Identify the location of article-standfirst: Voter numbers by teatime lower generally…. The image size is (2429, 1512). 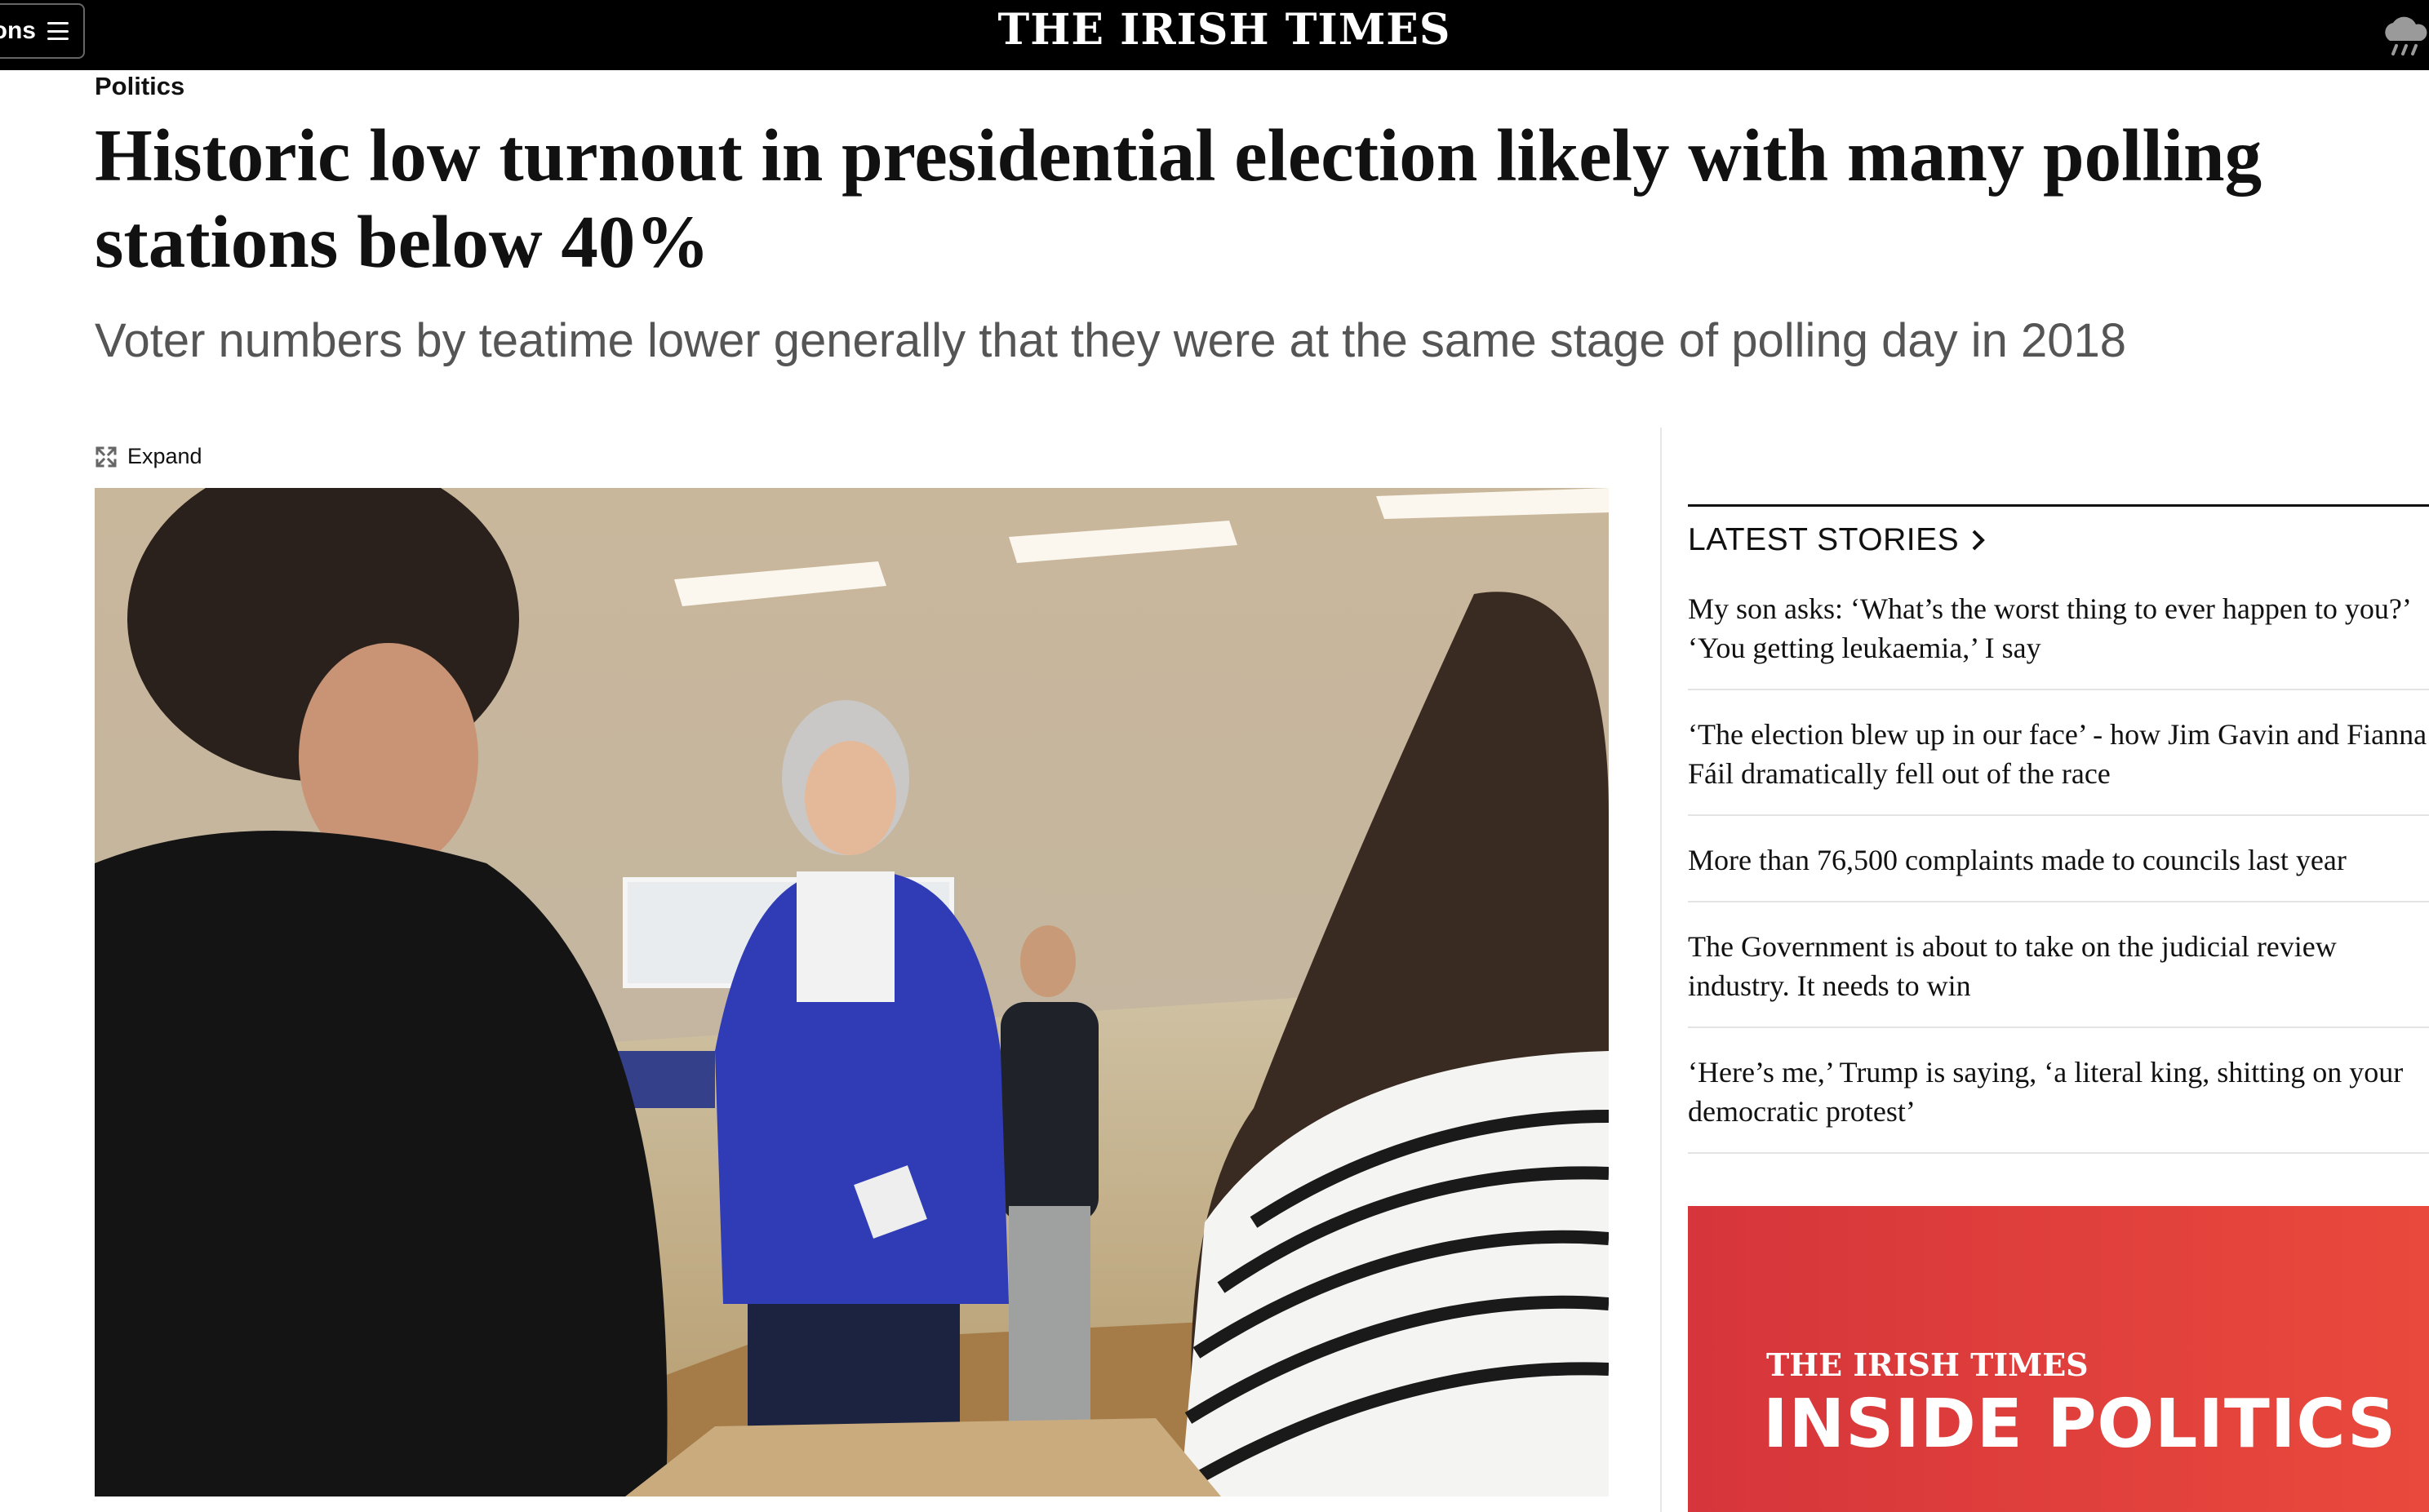
(1110, 340).